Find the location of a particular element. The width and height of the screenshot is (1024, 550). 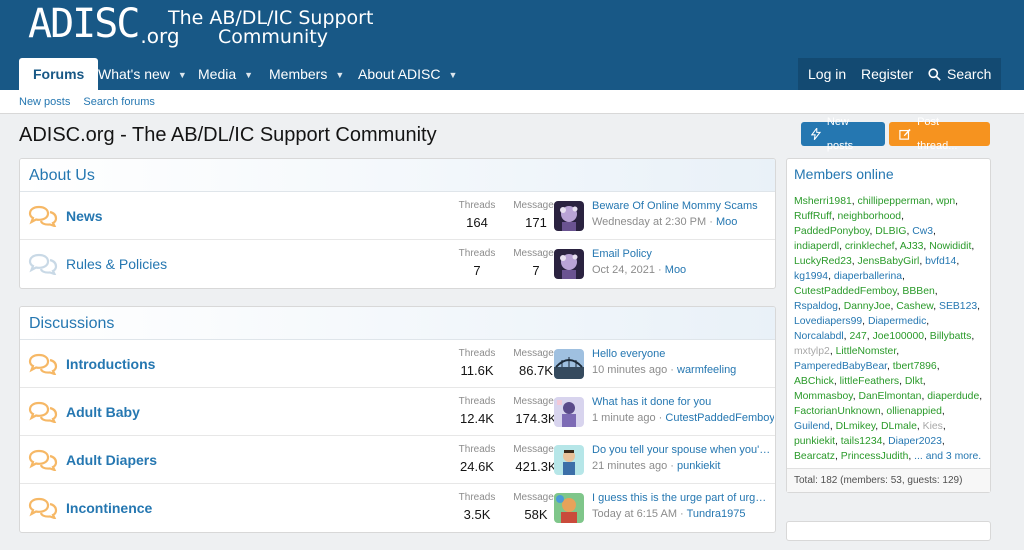

nav-tab-label: About ADISC is located at coordinates (399, 74).